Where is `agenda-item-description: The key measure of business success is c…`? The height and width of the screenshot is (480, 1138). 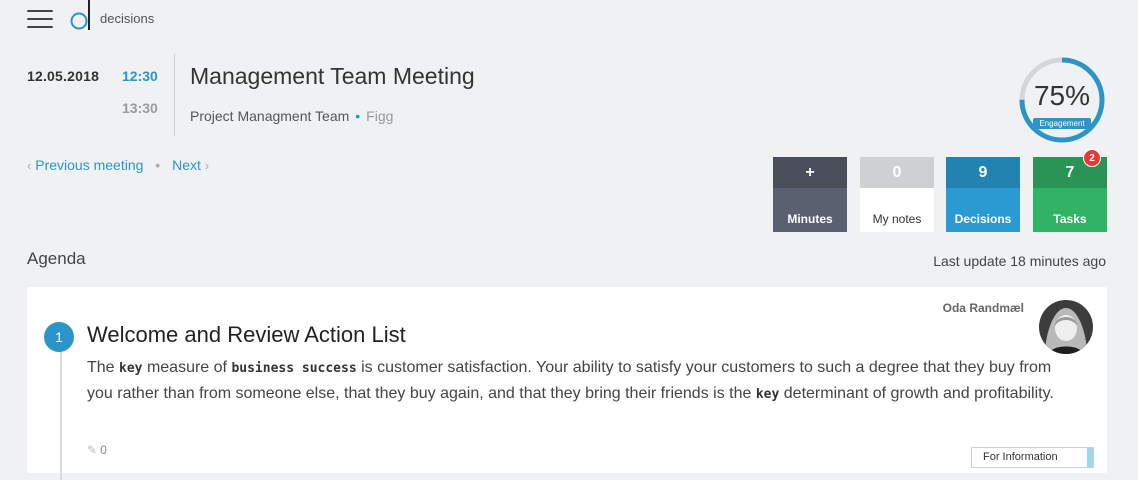 agenda-item-description: The key measure of business success is c… is located at coordinates (582, 381).